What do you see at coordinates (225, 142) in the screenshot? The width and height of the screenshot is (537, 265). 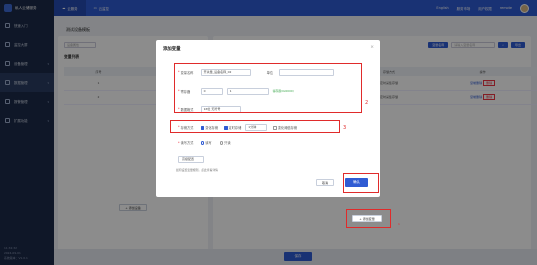 I see `rw-radio-readonly: 只读` at bounding box center [225, 142].